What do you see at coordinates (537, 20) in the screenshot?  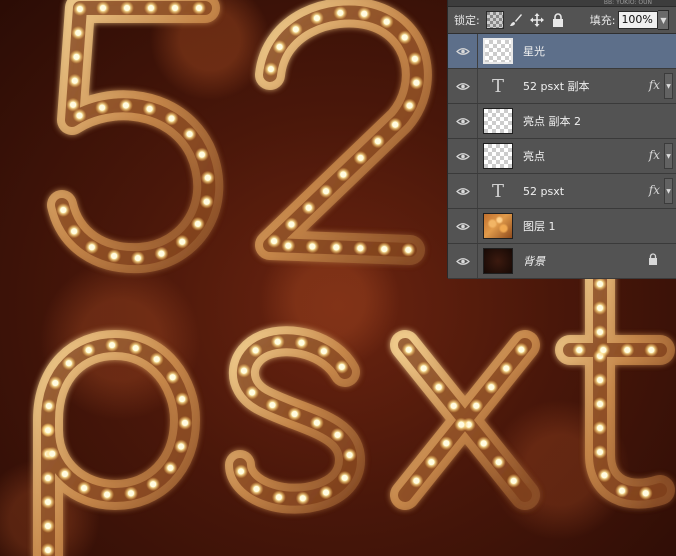 I see `move-lock-icon` at bounding box center [537, 20].